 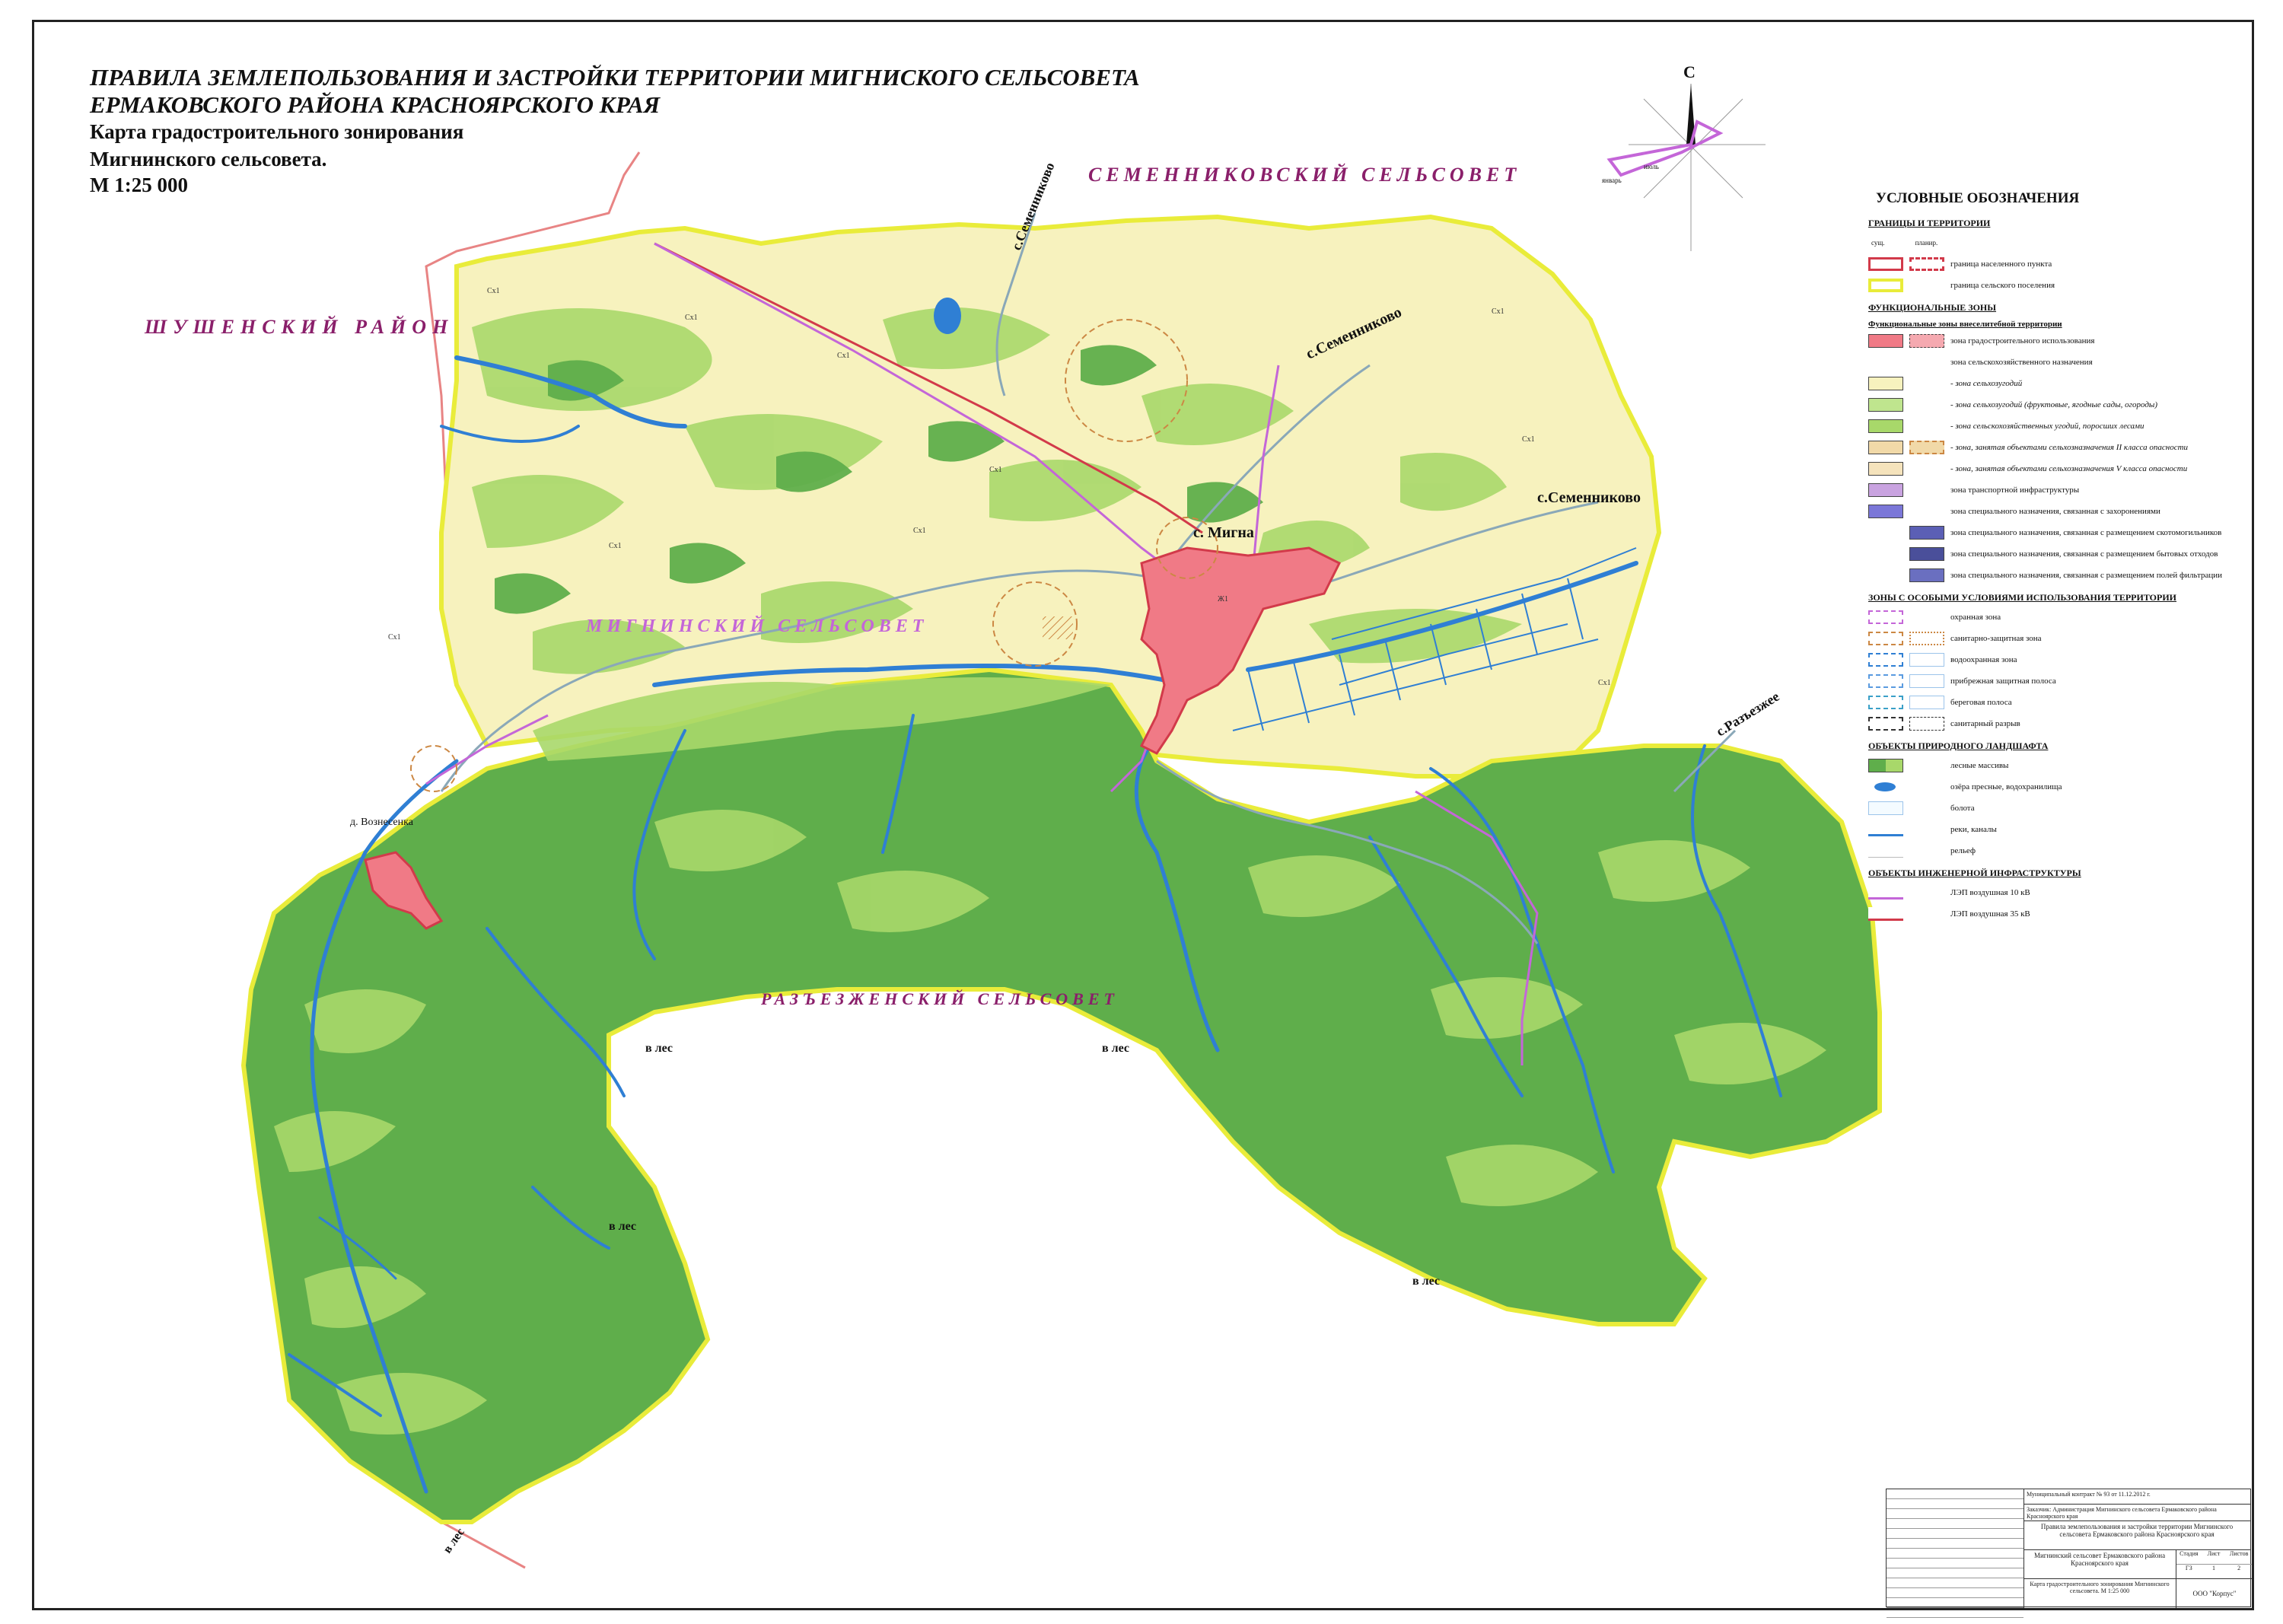 What do you see at coordinates (1983, 659) in the screenshot?
I see `legend-label-water-protection: водоохранная зона` at bounding box center [1983, 659].